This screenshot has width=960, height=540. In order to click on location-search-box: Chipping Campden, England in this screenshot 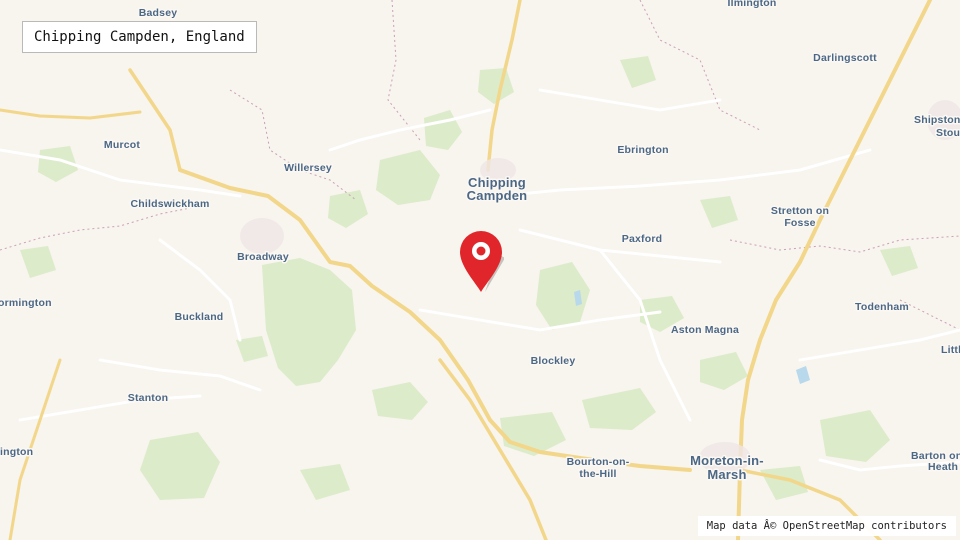, I will do `click(139, 37)`.